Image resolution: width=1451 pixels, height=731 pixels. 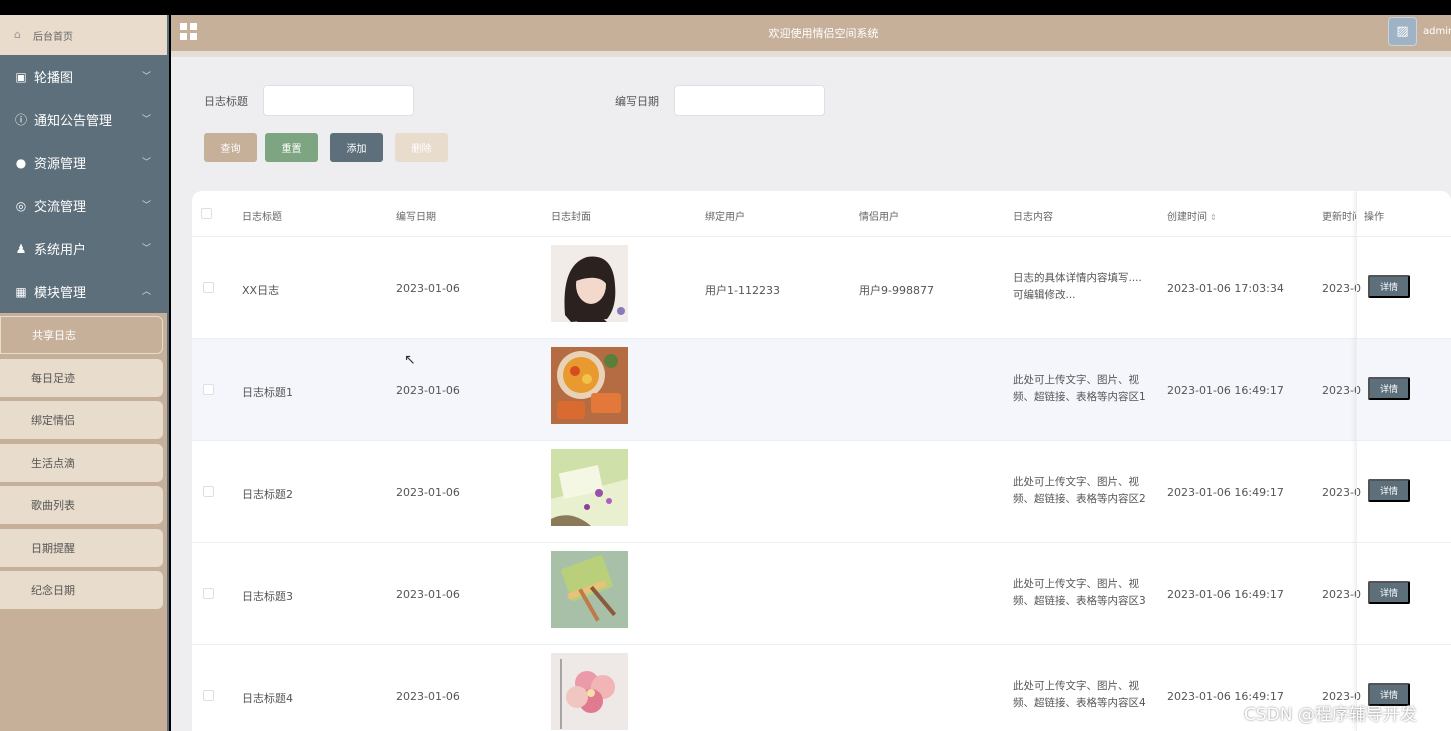 I want to click on image-icon: ▨, so click(x=1402, y=31).